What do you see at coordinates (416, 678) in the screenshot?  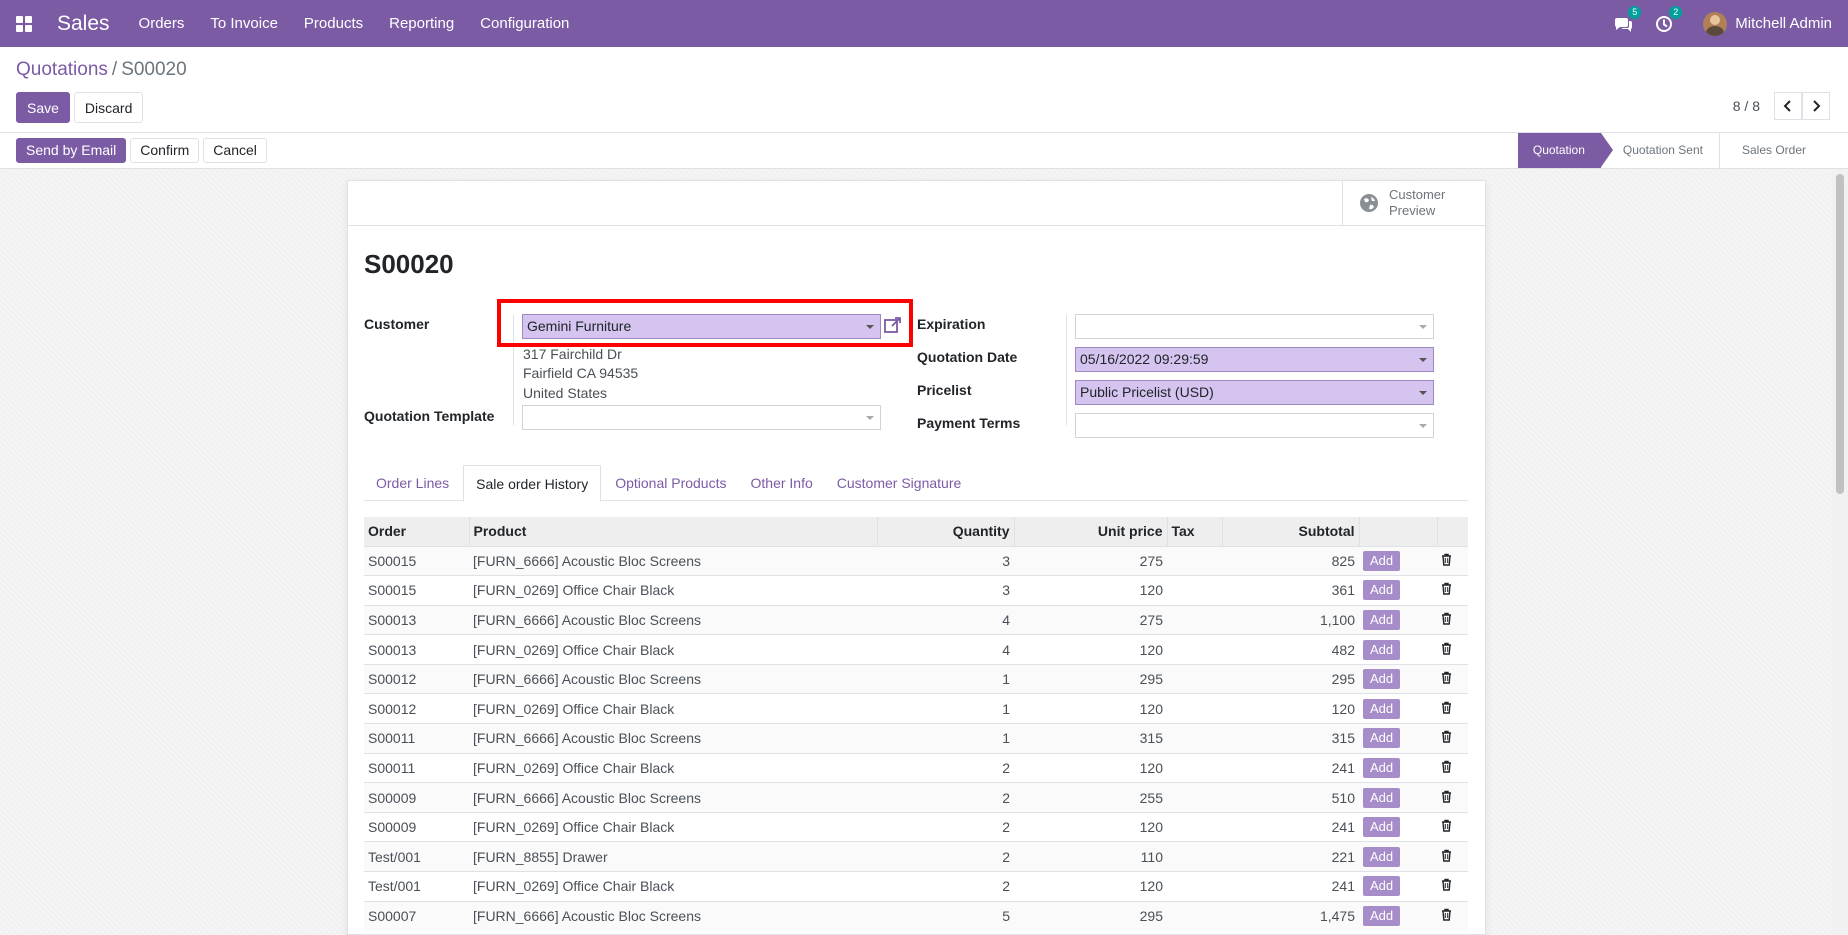 I see `cell-order: S00012` at bounding box center [416, 678].